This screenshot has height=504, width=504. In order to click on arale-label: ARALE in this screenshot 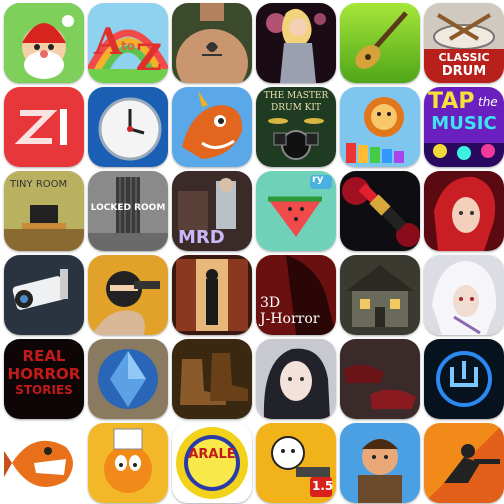, I will do `click(212, 454)`.